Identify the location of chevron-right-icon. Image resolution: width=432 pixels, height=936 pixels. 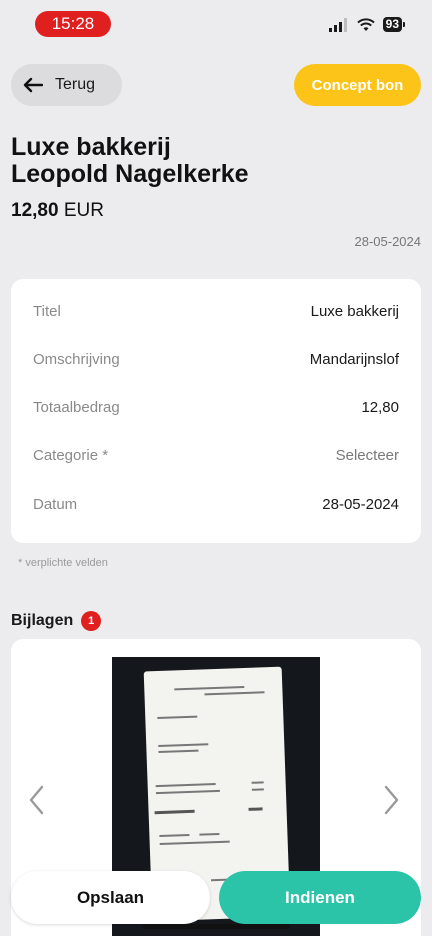
(391, 800).